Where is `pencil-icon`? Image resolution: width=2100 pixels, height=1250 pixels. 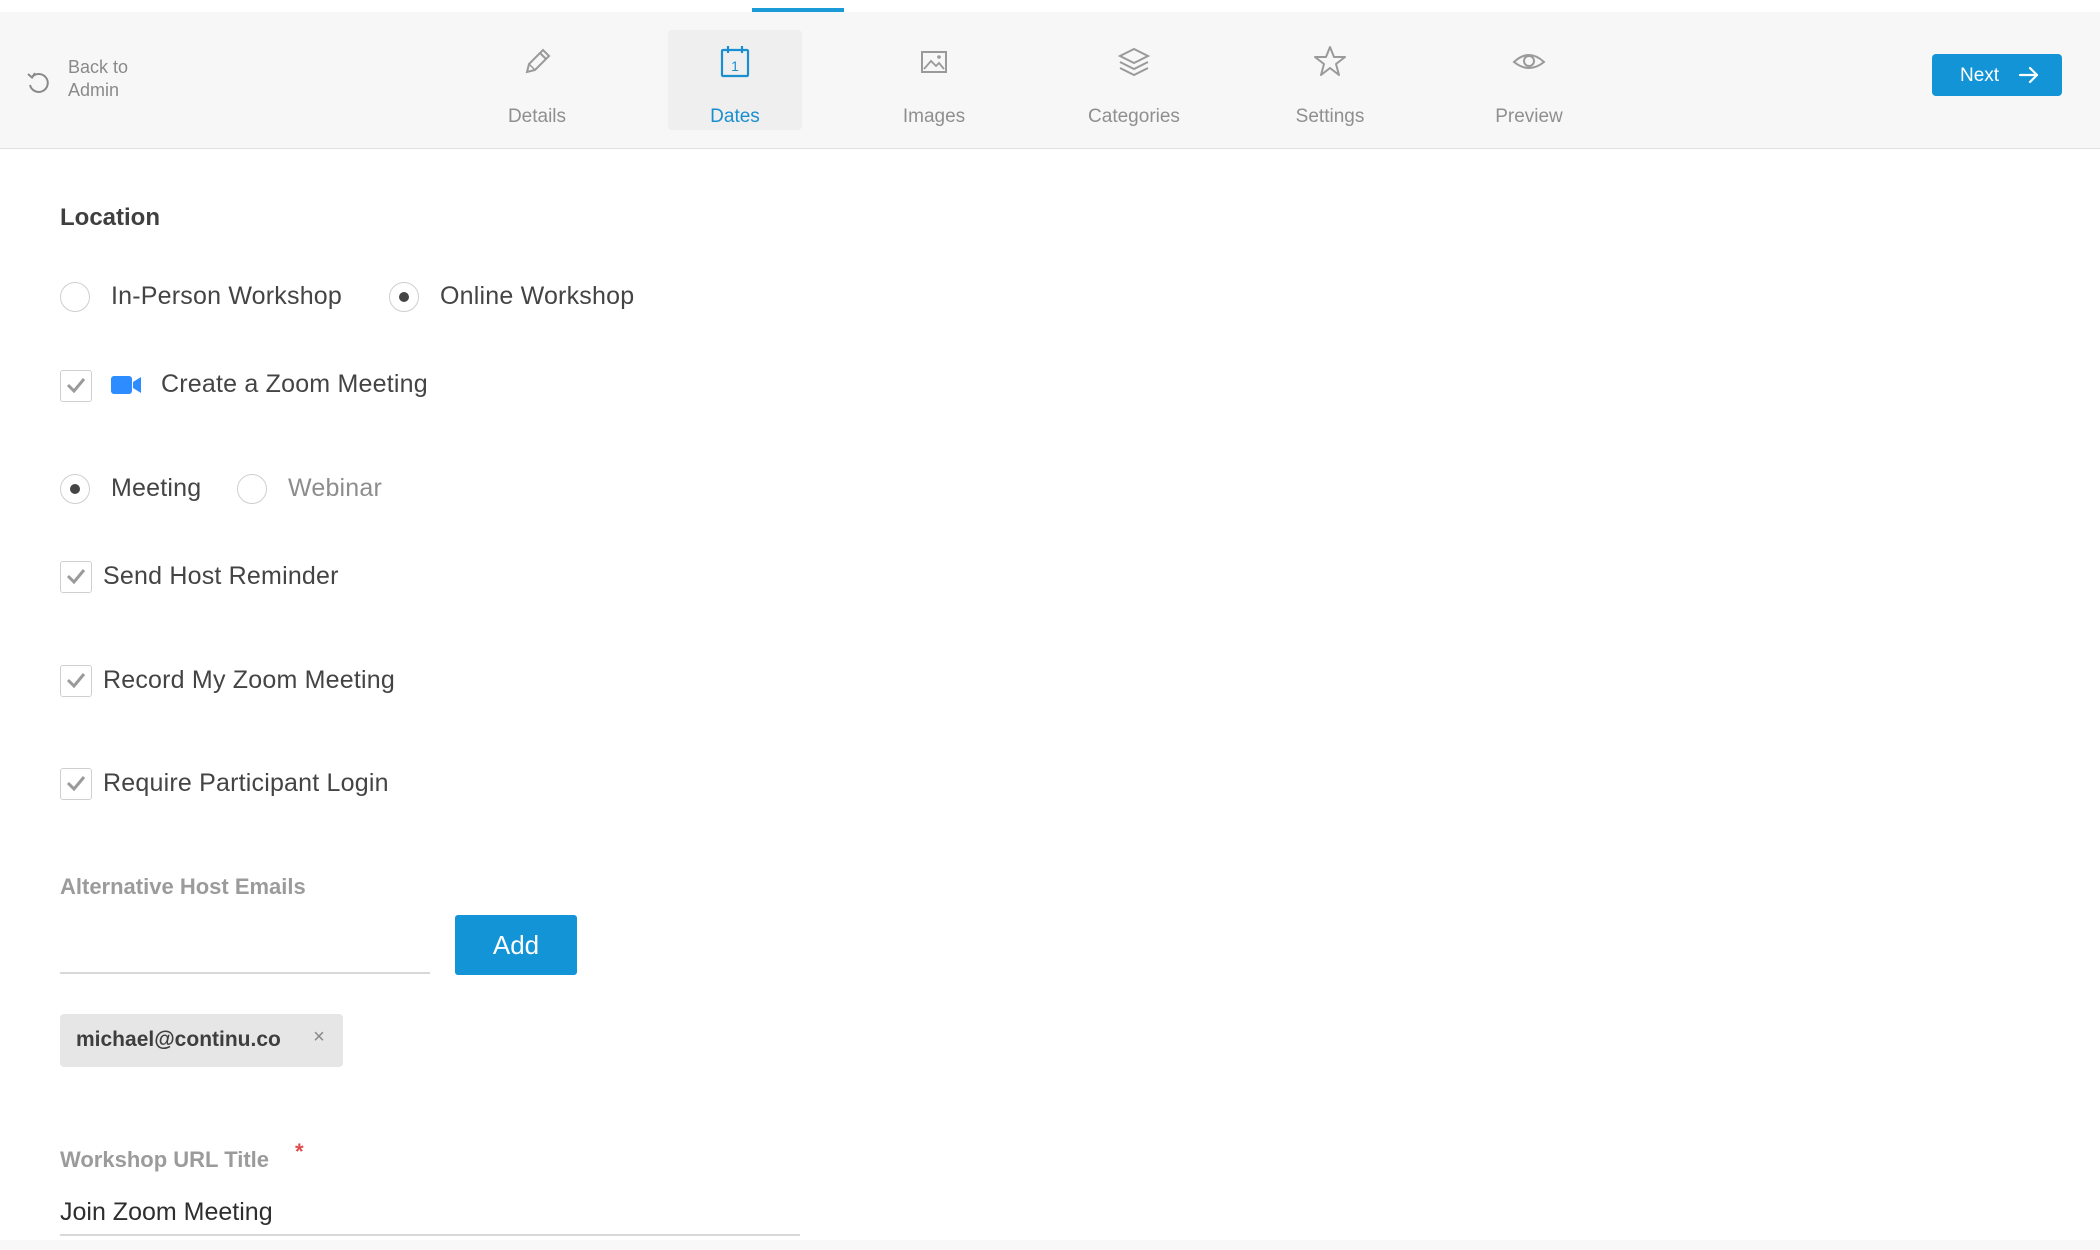
pencil-icon is located at coordinates (538, 61).